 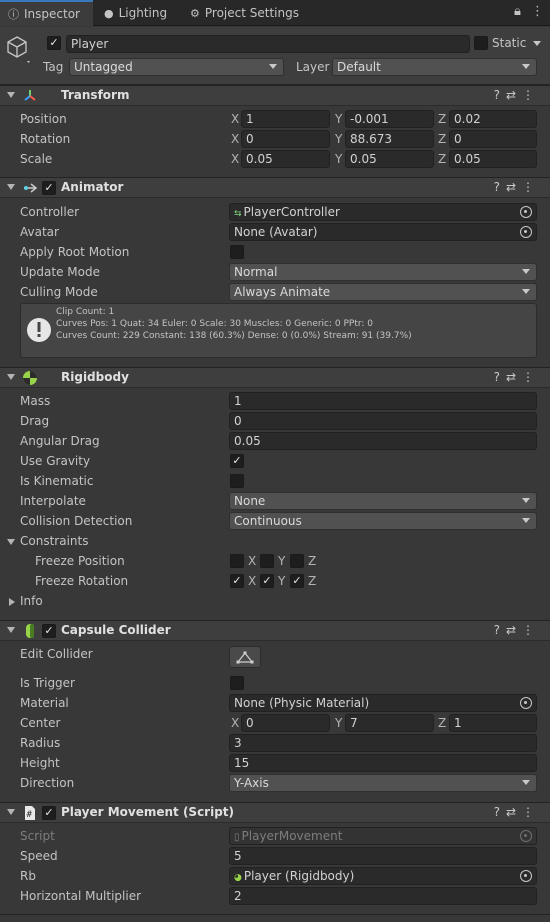 What do you see at coordinates (285, 119) in the screenshot?
I see `position-x-field: 1` at bounding box center [285, 119].